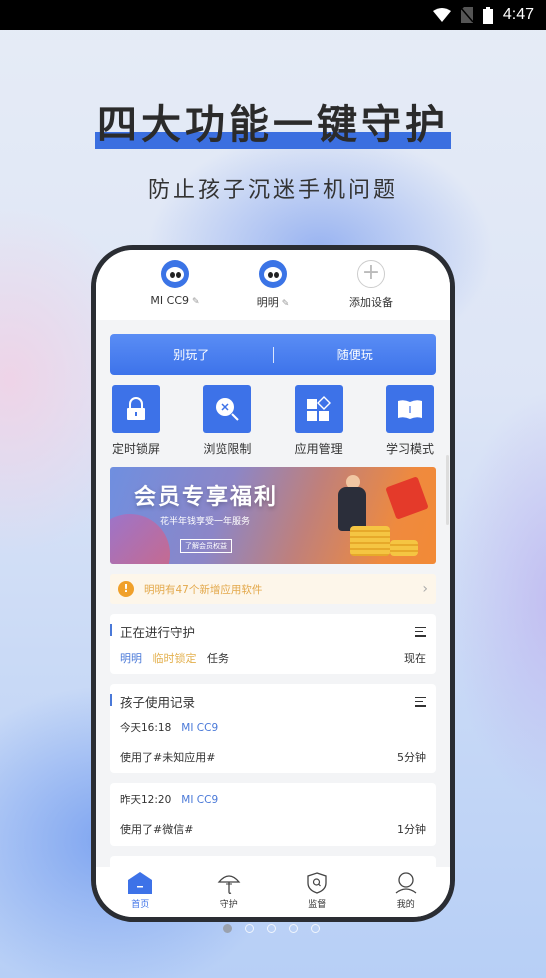  What do you see at coordinates (136, 421) in the screenshot?
I see `func-lock-screen: 定时锁屏` at bounding box center [136, 421].